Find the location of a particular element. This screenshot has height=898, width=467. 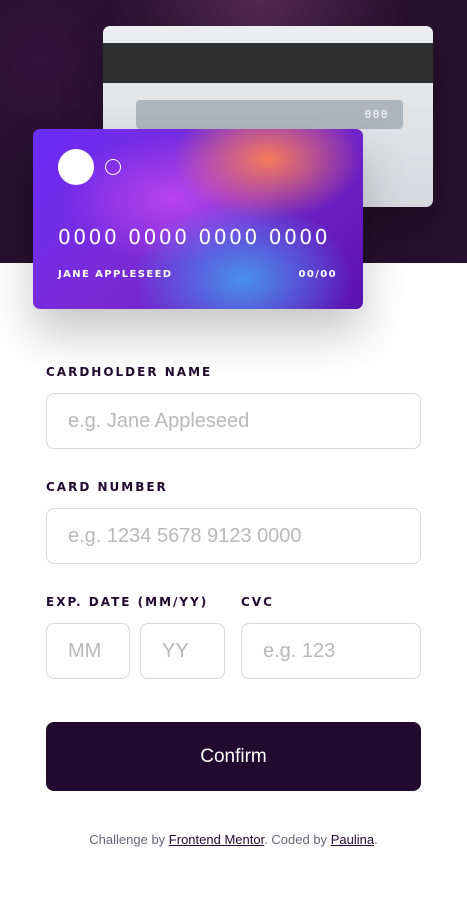

cardholder-label: CARDHOLDER NAME is located at coordinates (129, 372).